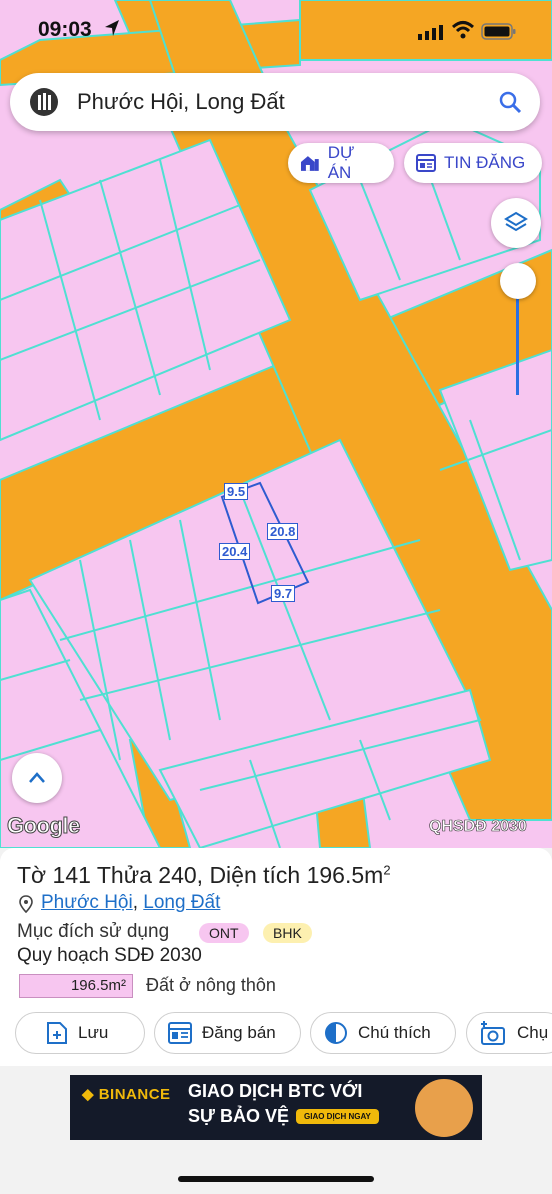 Image resolution: width=552 pixels, height=1194 pixels. I want to click on location-pin-icon, so click(26, 904).